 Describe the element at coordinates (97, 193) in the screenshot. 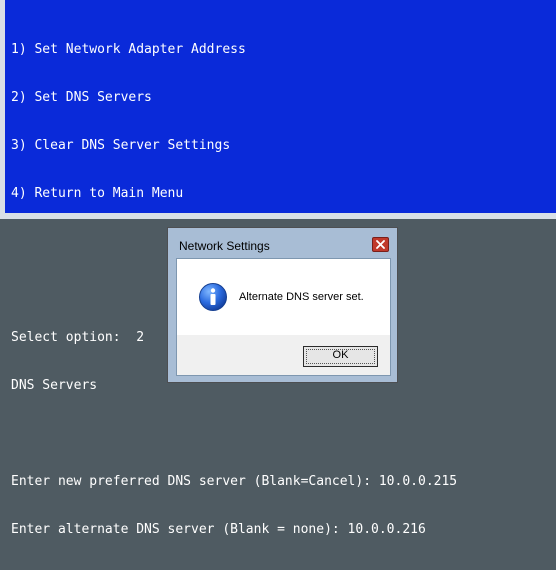

I see `console-line: 4) Return to Main Menu` at that location.